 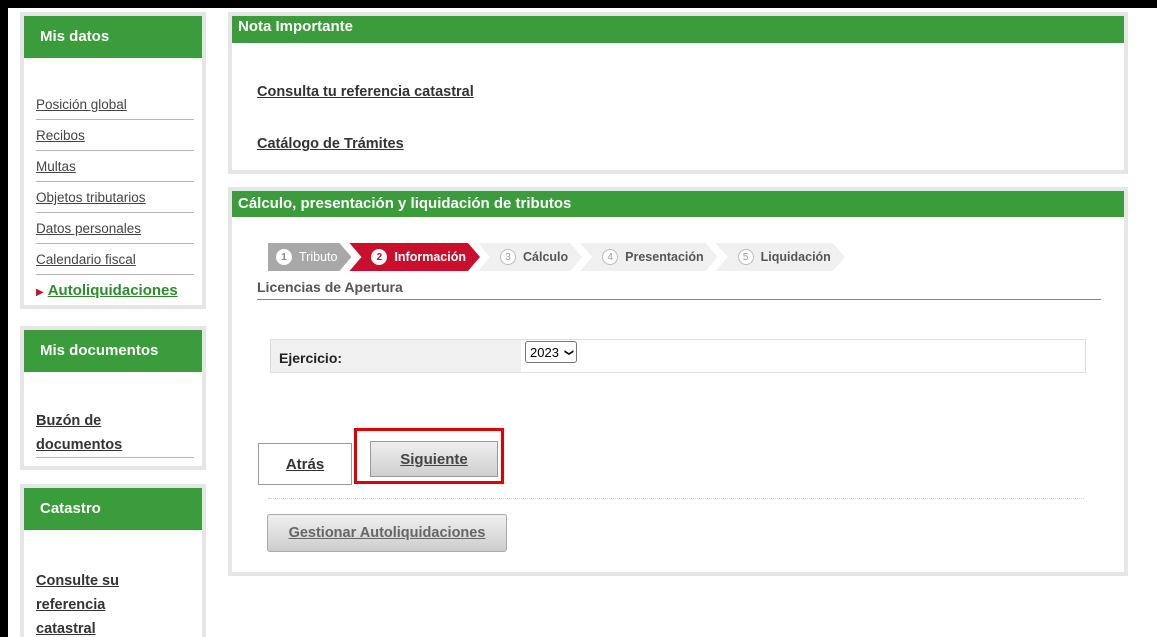 What do you see at coordinates (678, 29) in the screenshot?
I see `nota-importante-header: Nota Importante` at bounding box center [678, 29].